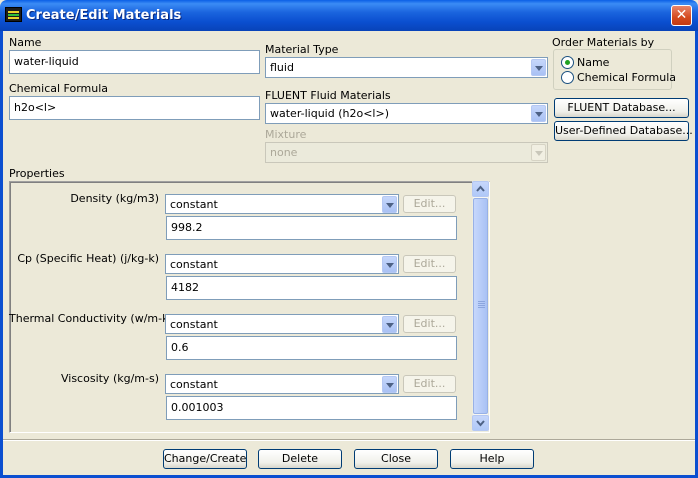 The height and width of the screenshot is (478, 698). I want to click on fluent-fluid-materials-label: FLUENT Fluid Materials, so click(328, 95).